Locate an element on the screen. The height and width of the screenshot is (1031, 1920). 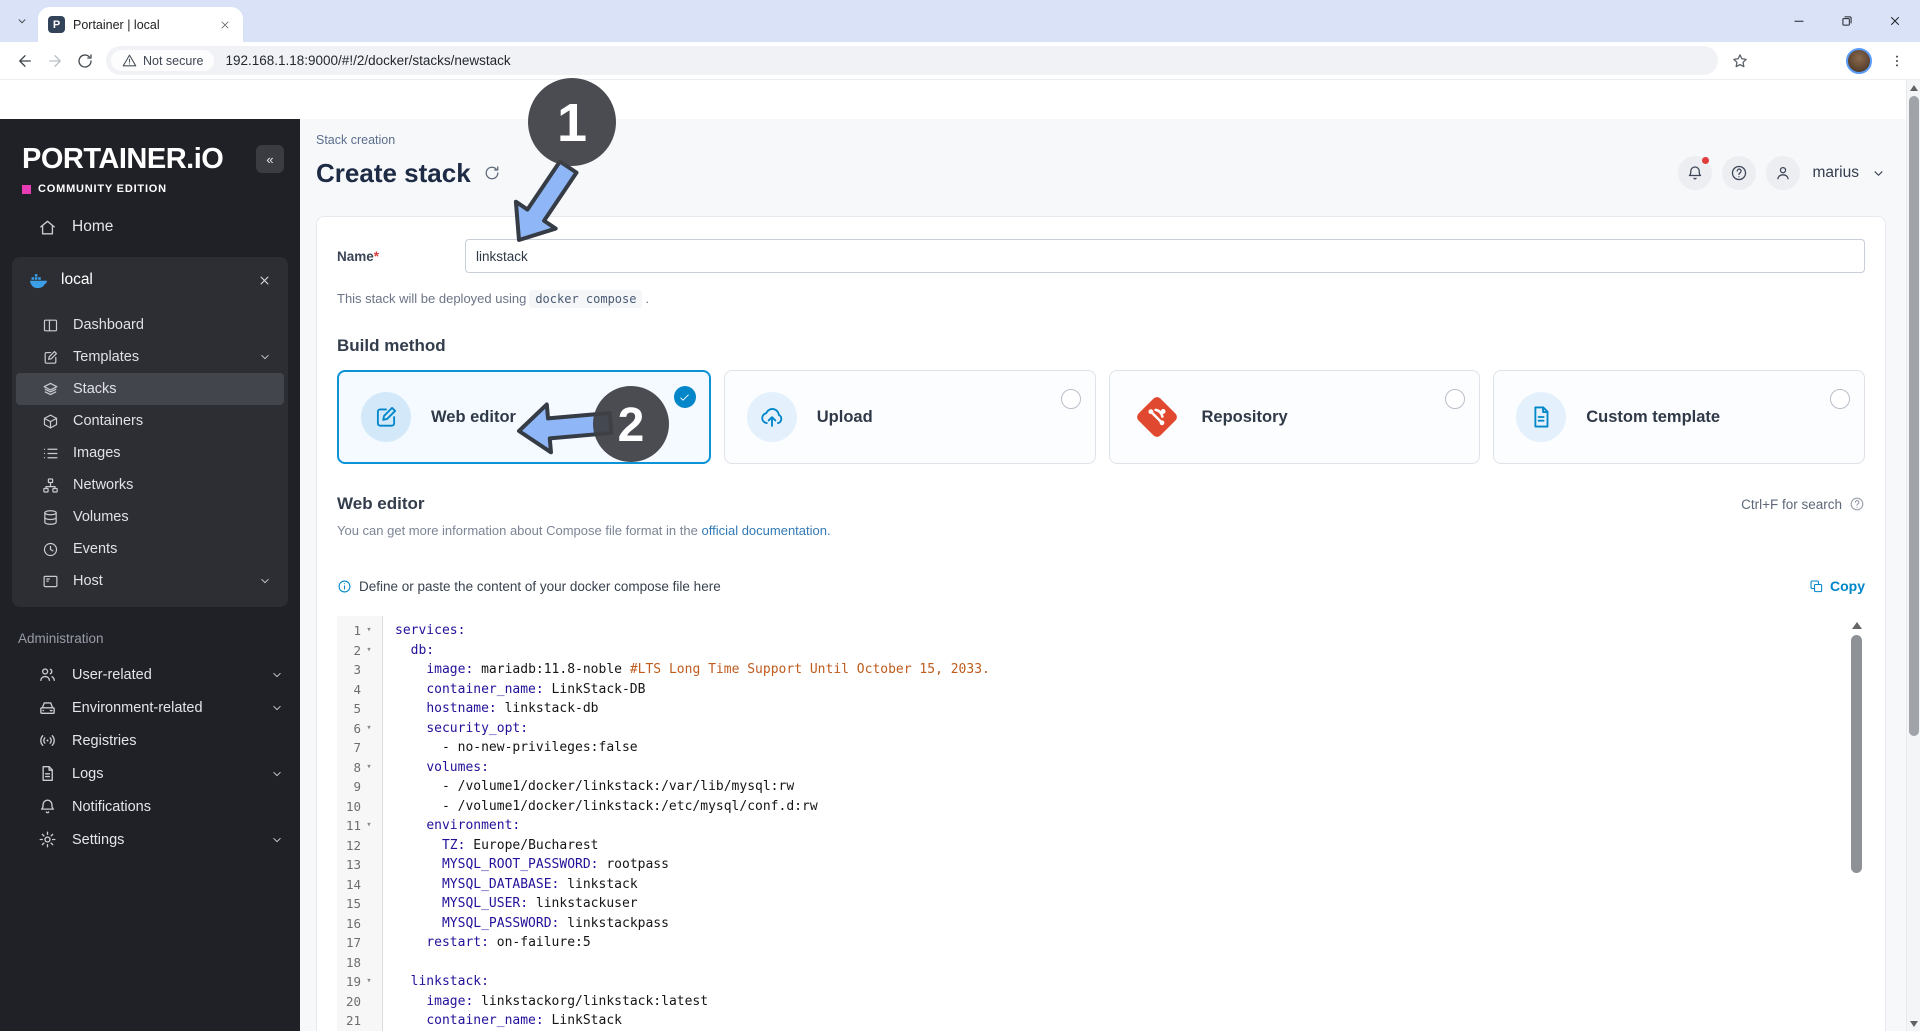
web-editor-icon is located at coordinates (386, 417).